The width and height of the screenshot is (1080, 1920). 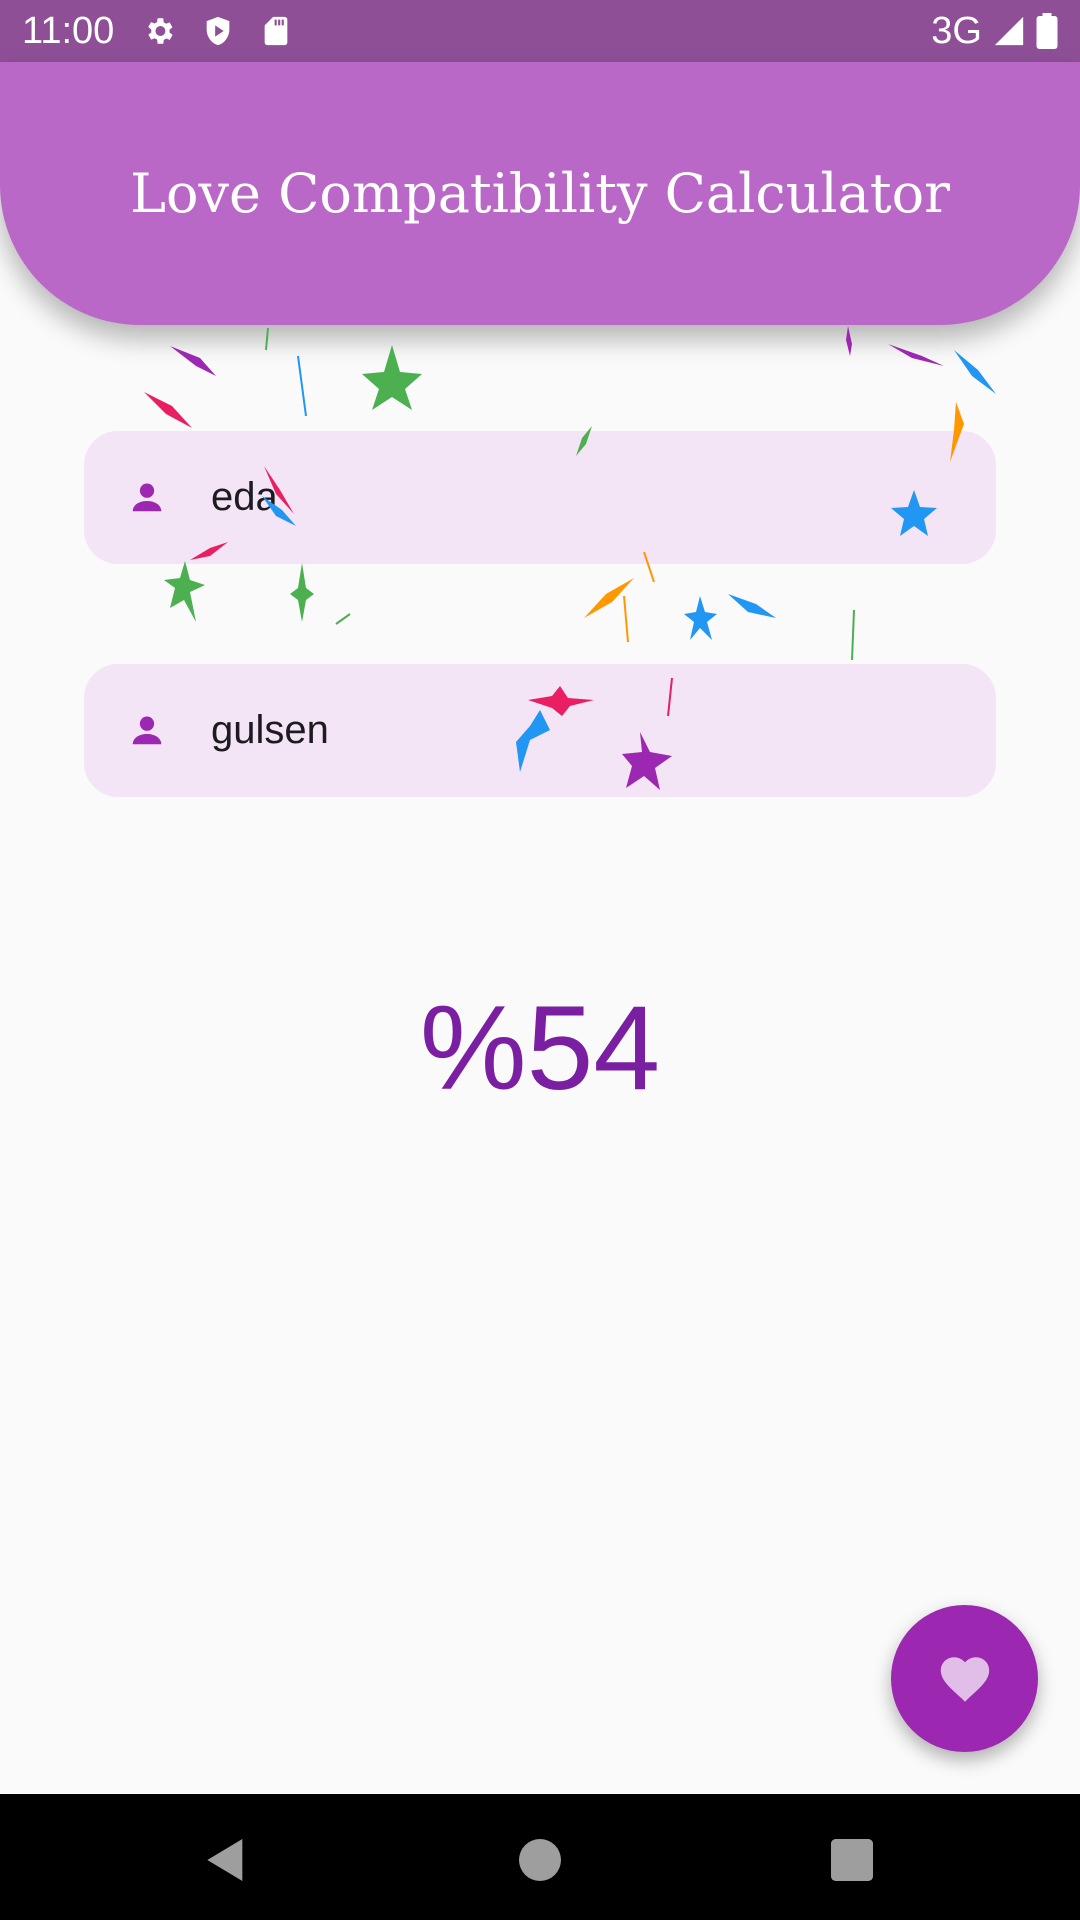 I want to click on app-bar: Love Compatibility Calculator, so click(x=540, y=193).